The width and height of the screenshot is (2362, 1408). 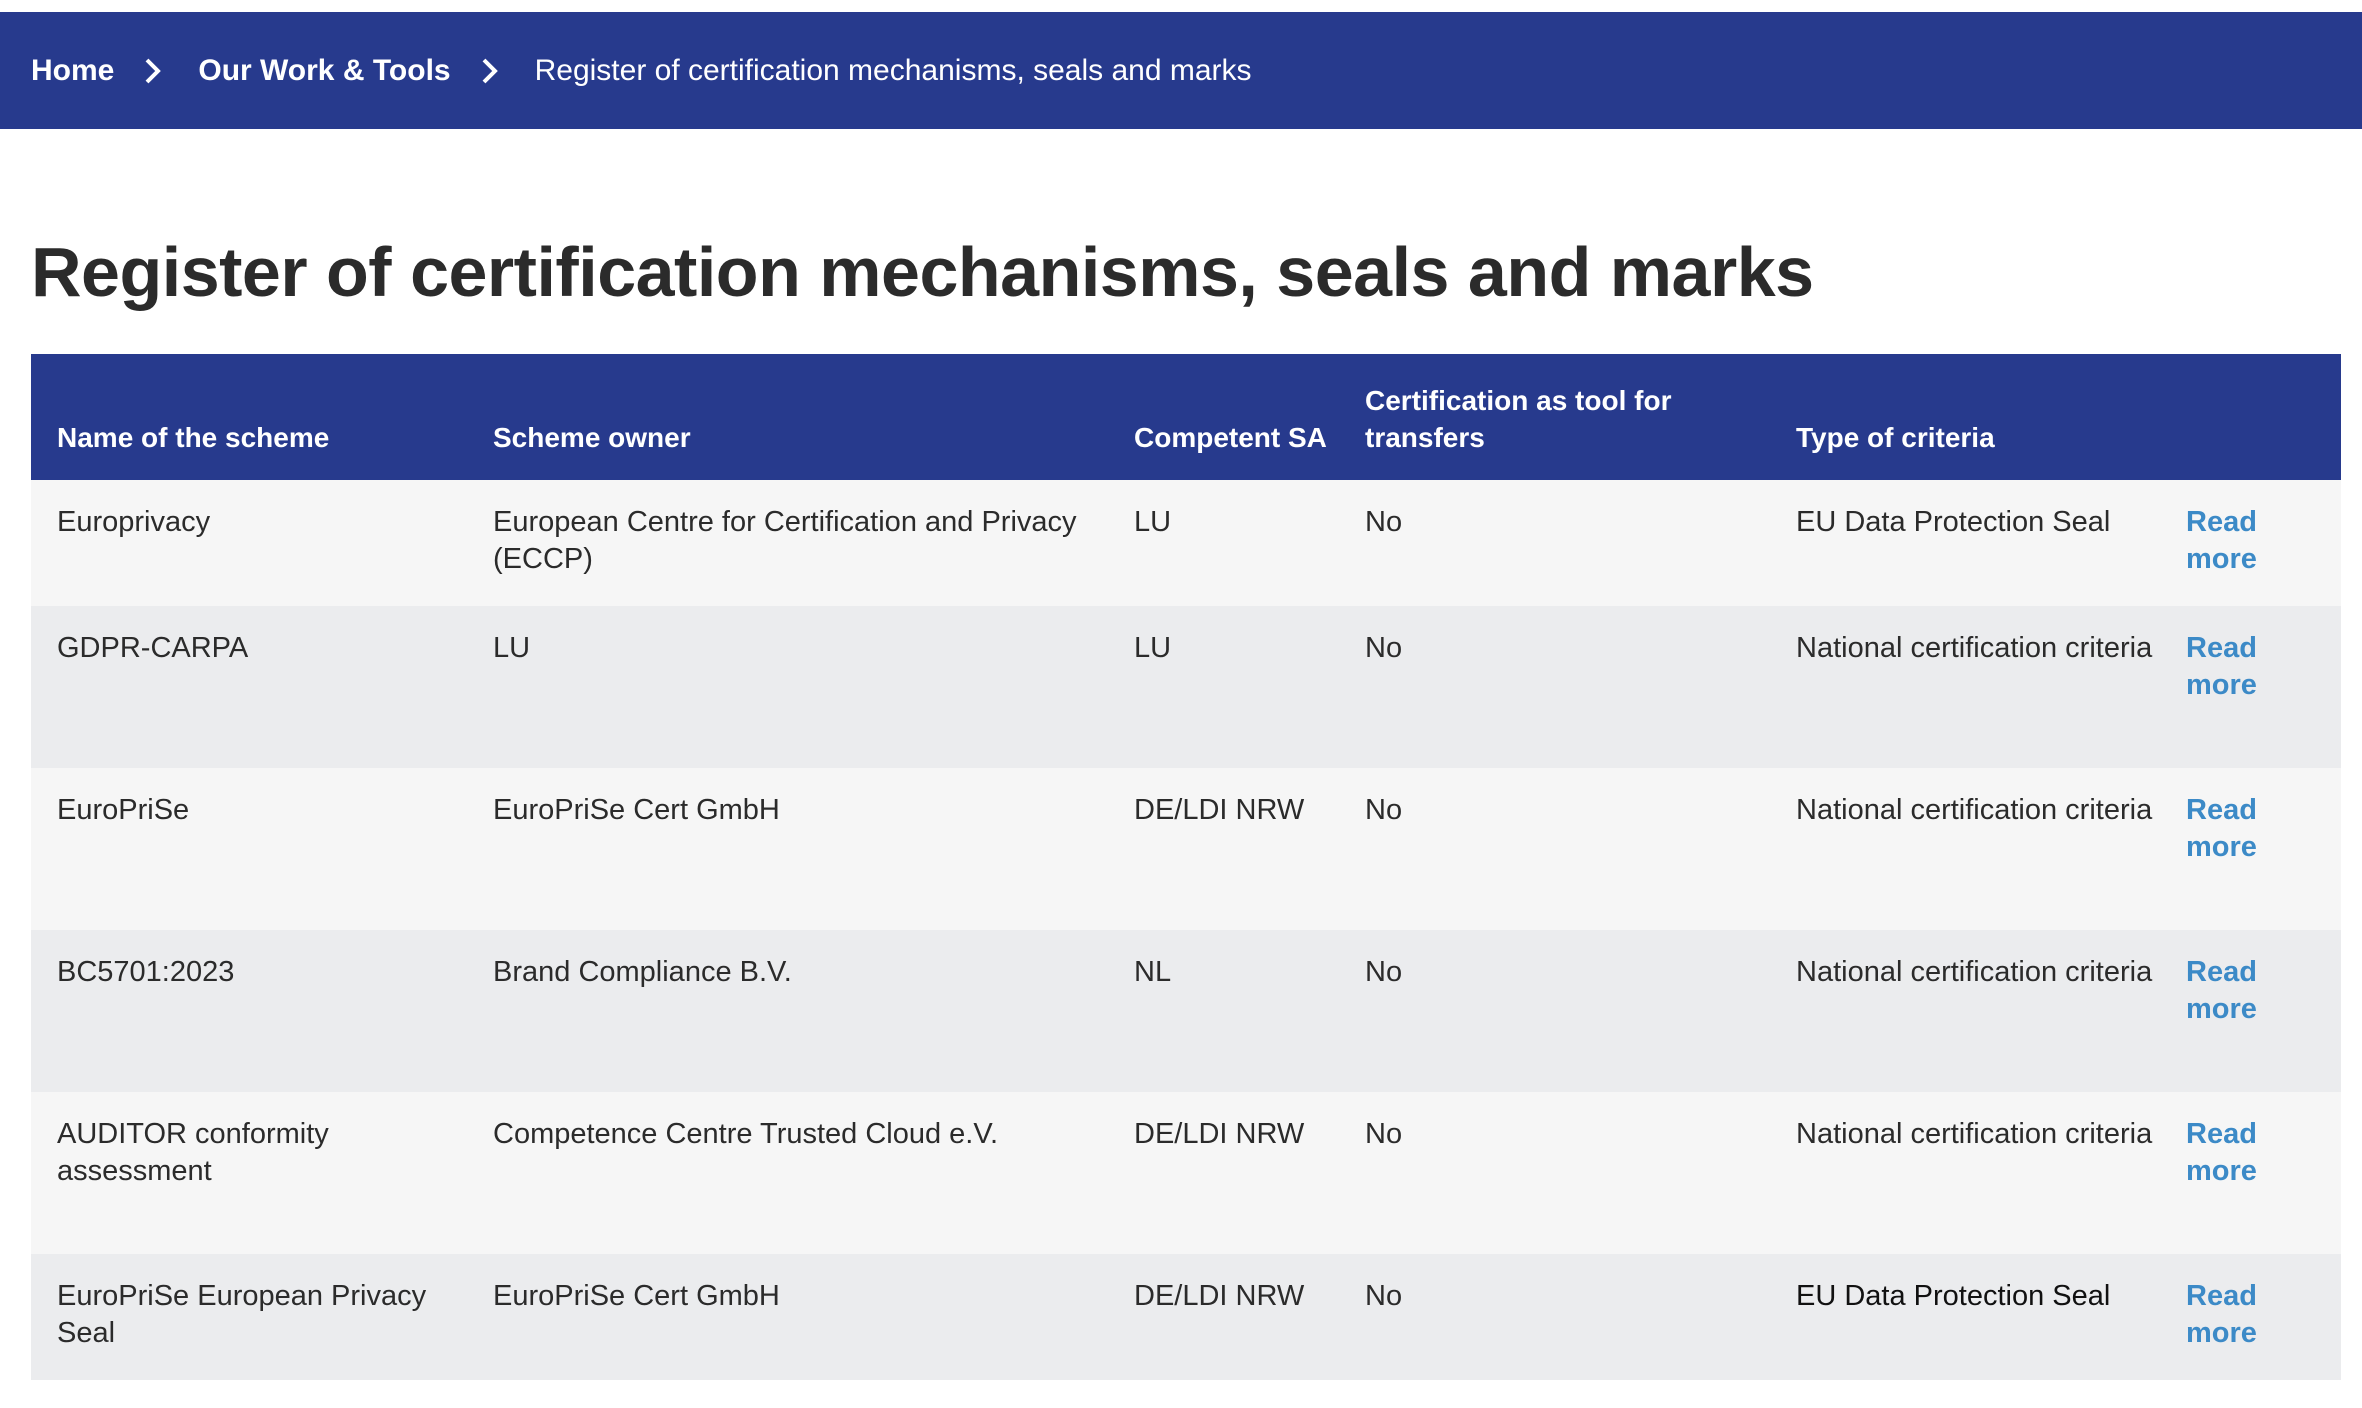 What do you see at coordinates (193, 437) in the screenshot?
I see `header-name: Name of the scheme` at bounding box center [193, 437].